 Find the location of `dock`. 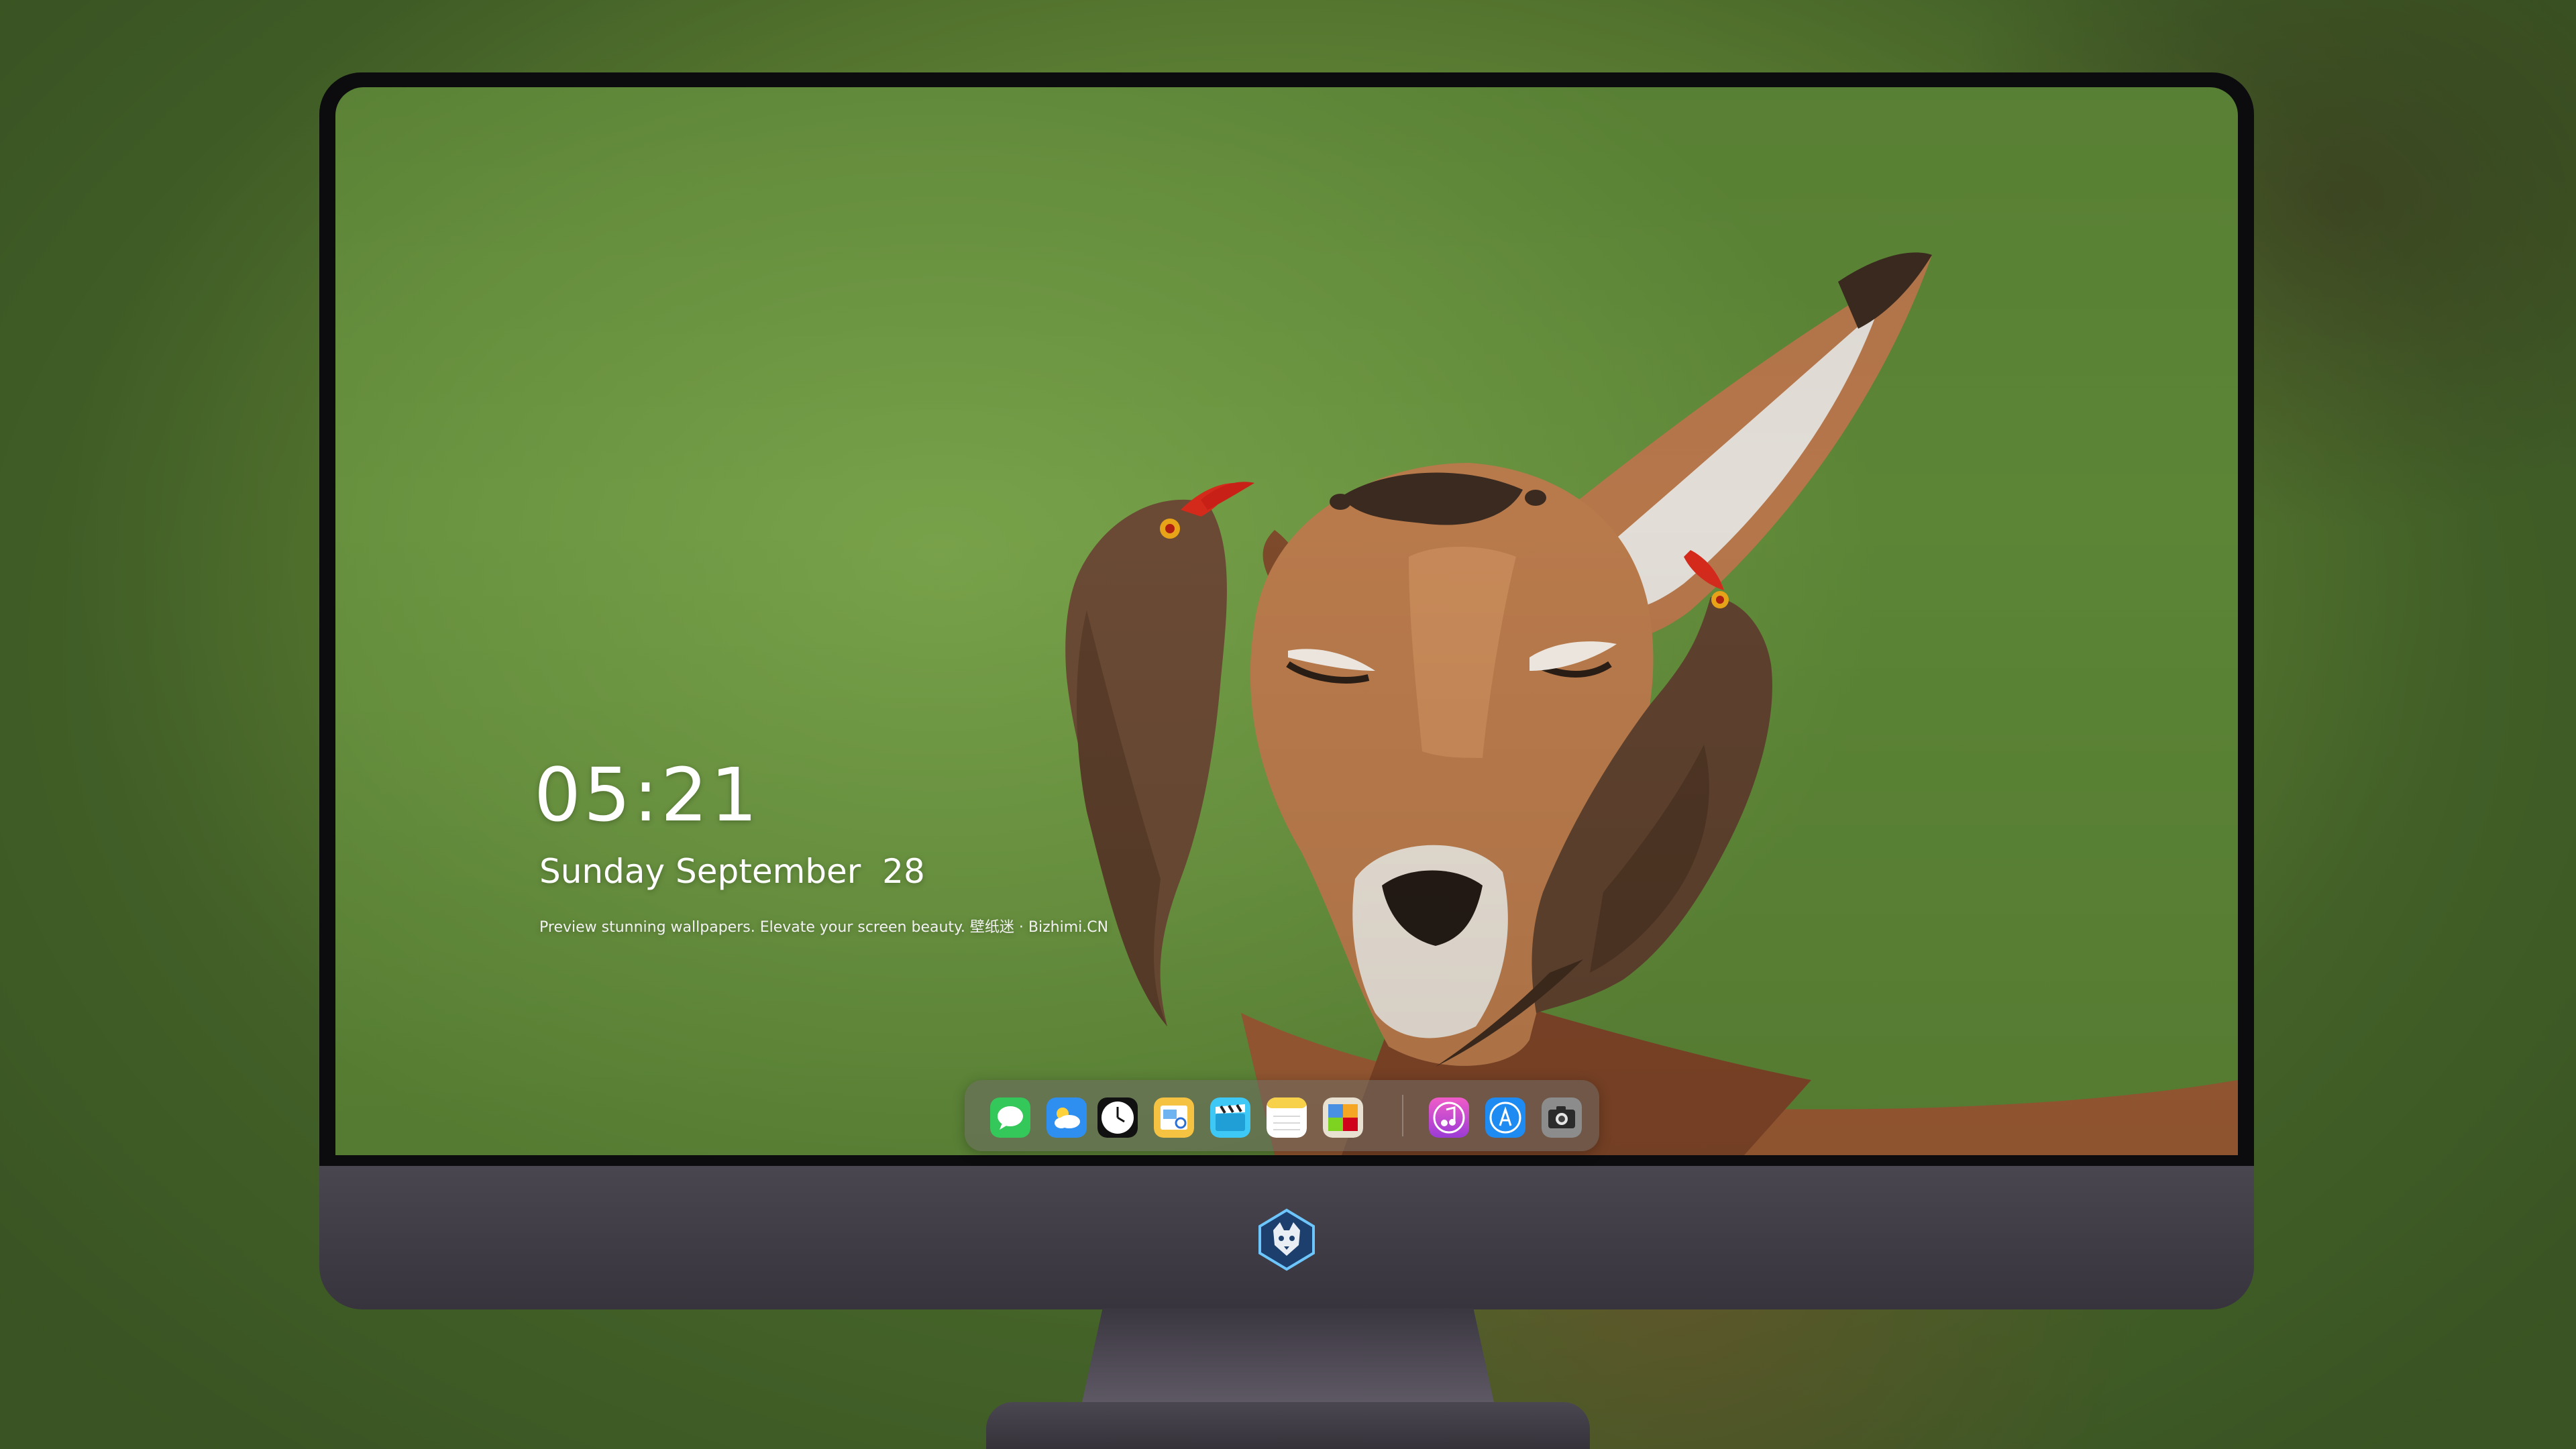

dock is located at coordinates (1282, 1115).